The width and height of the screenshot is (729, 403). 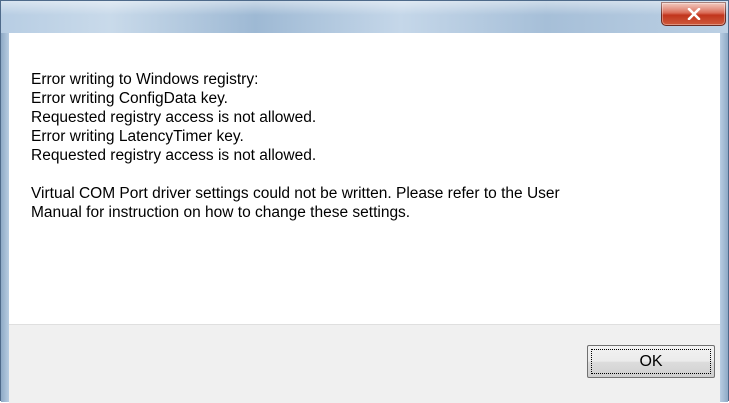 I want to click on window-frame-left, so click(x=5, y=217).